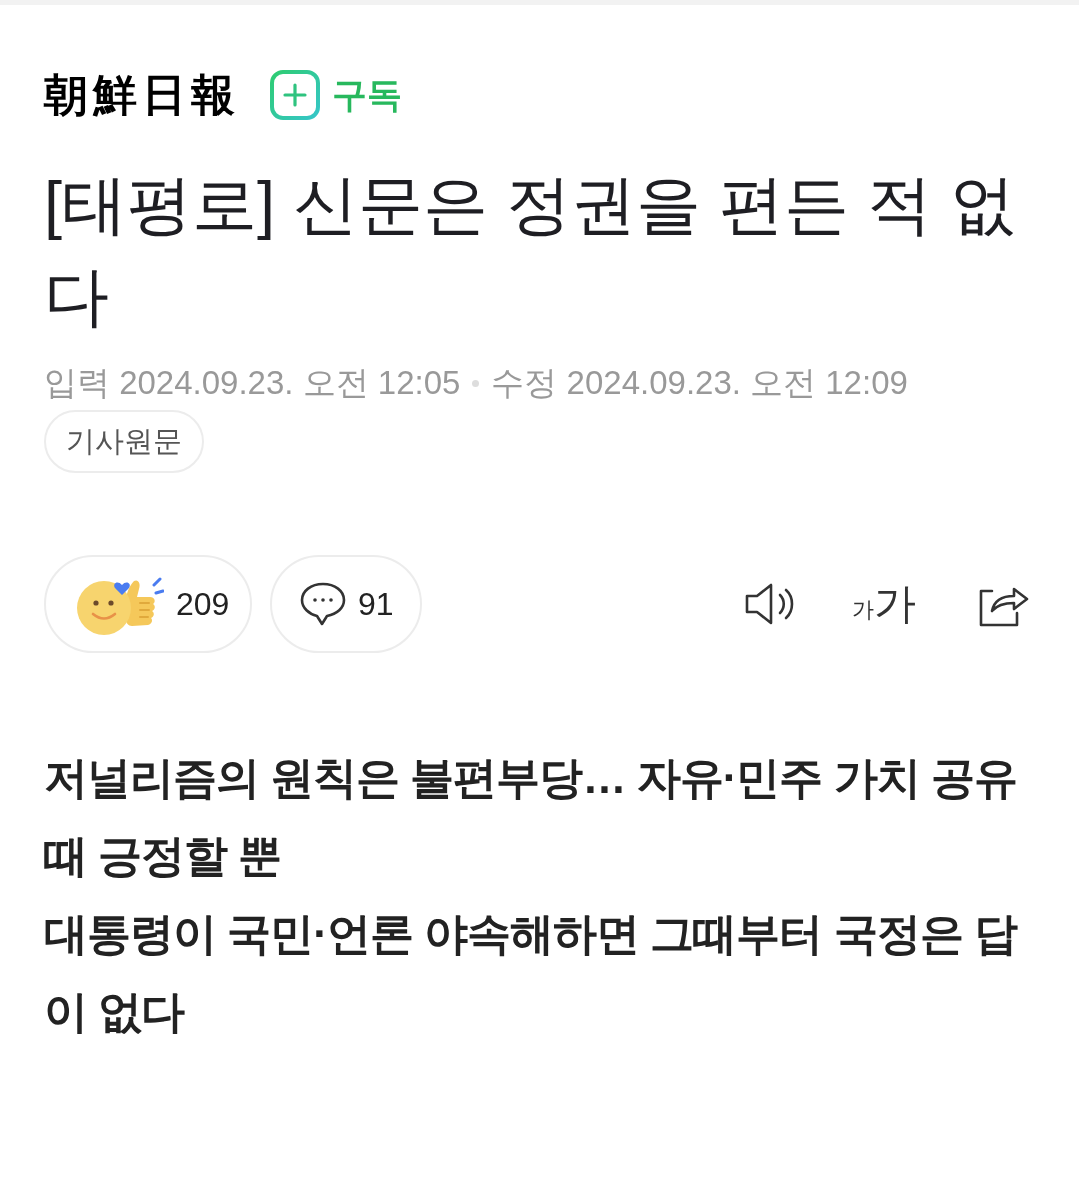  I want to click on article-subtitle: 대통령이 국민·언론 야속해하면 그때부터 국정은 답이 없다, so click(531, 973).